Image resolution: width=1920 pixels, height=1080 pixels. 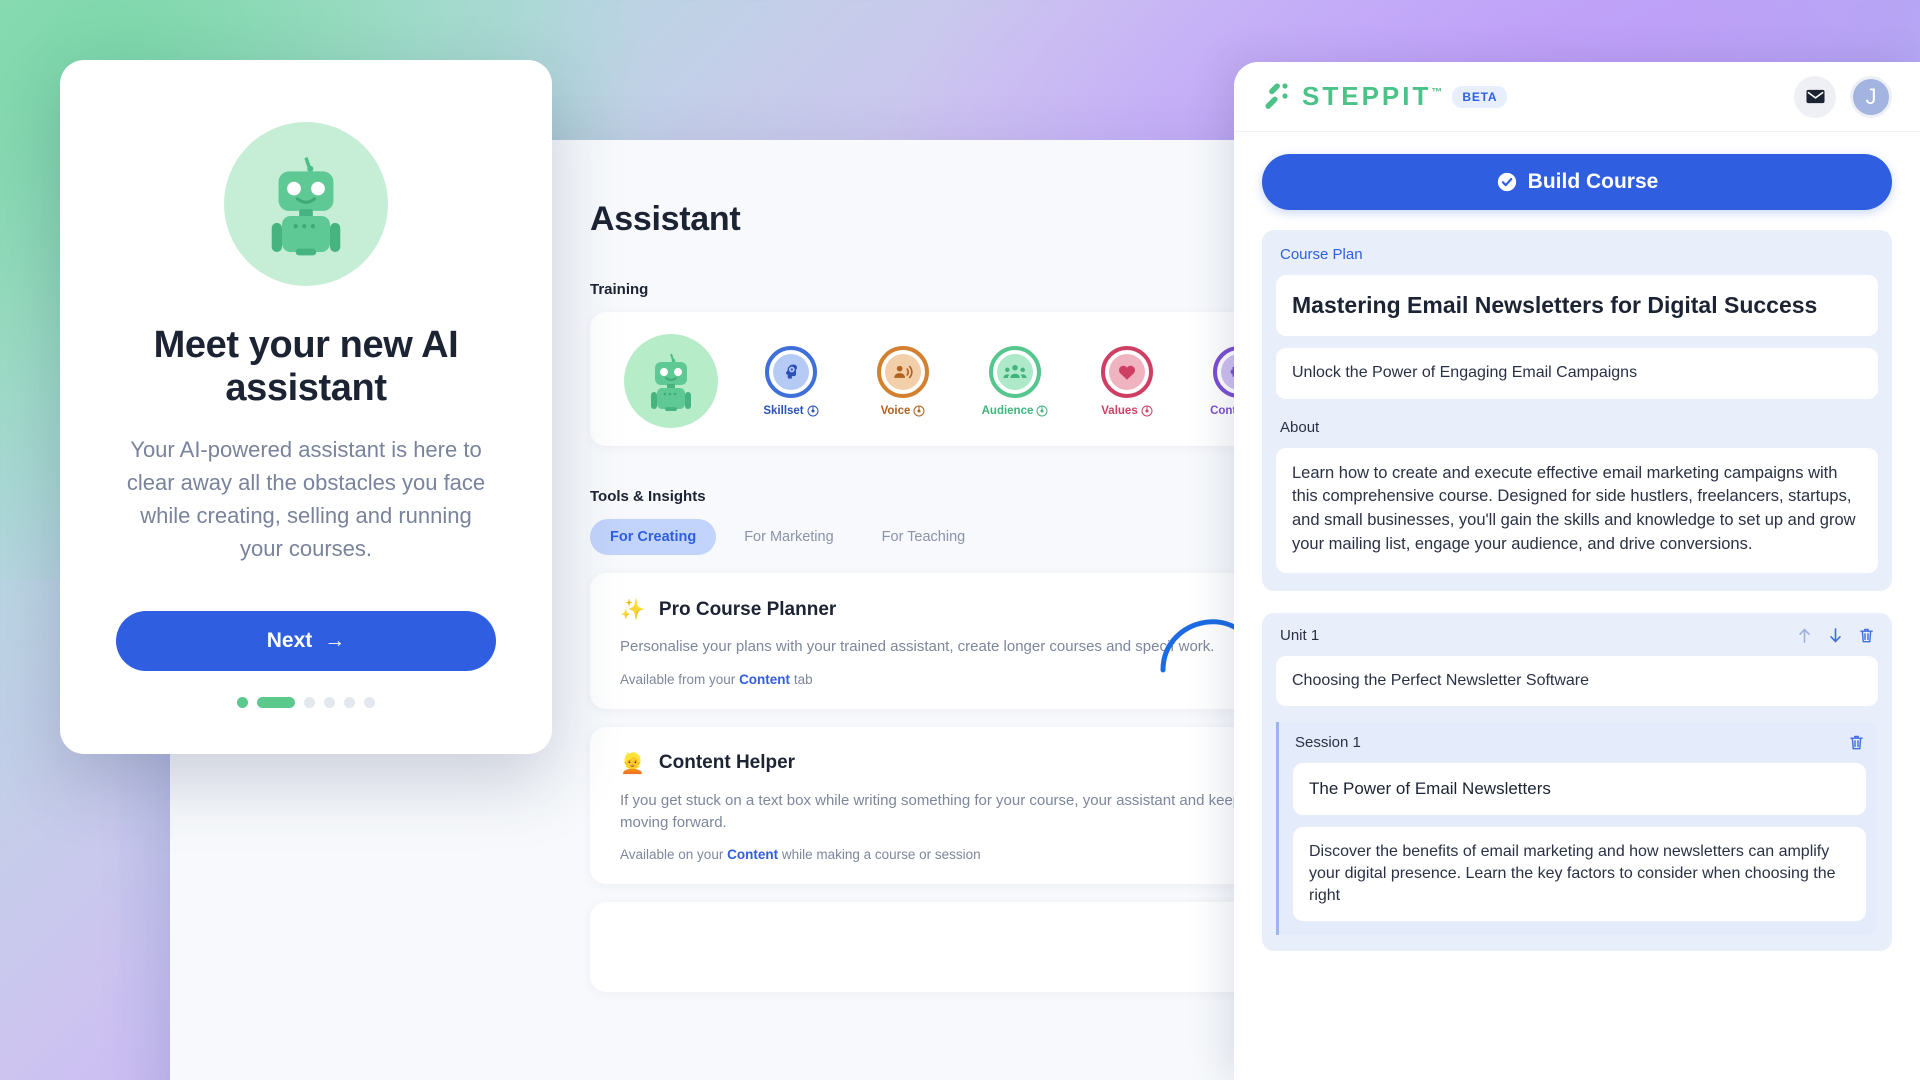 I want to click on note-suffix: while making a course or session, so click(x=879, y=855).